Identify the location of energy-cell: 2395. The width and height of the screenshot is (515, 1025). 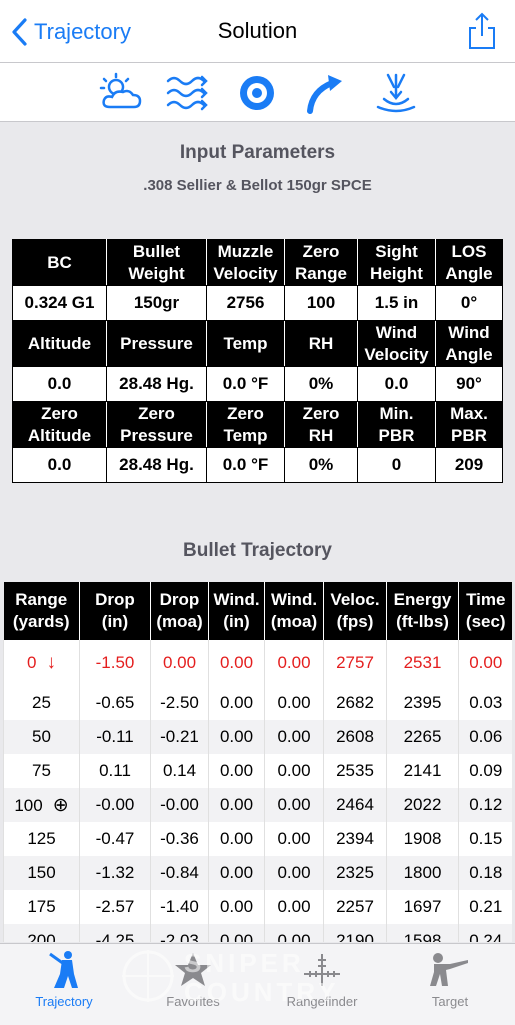
(422, 703).